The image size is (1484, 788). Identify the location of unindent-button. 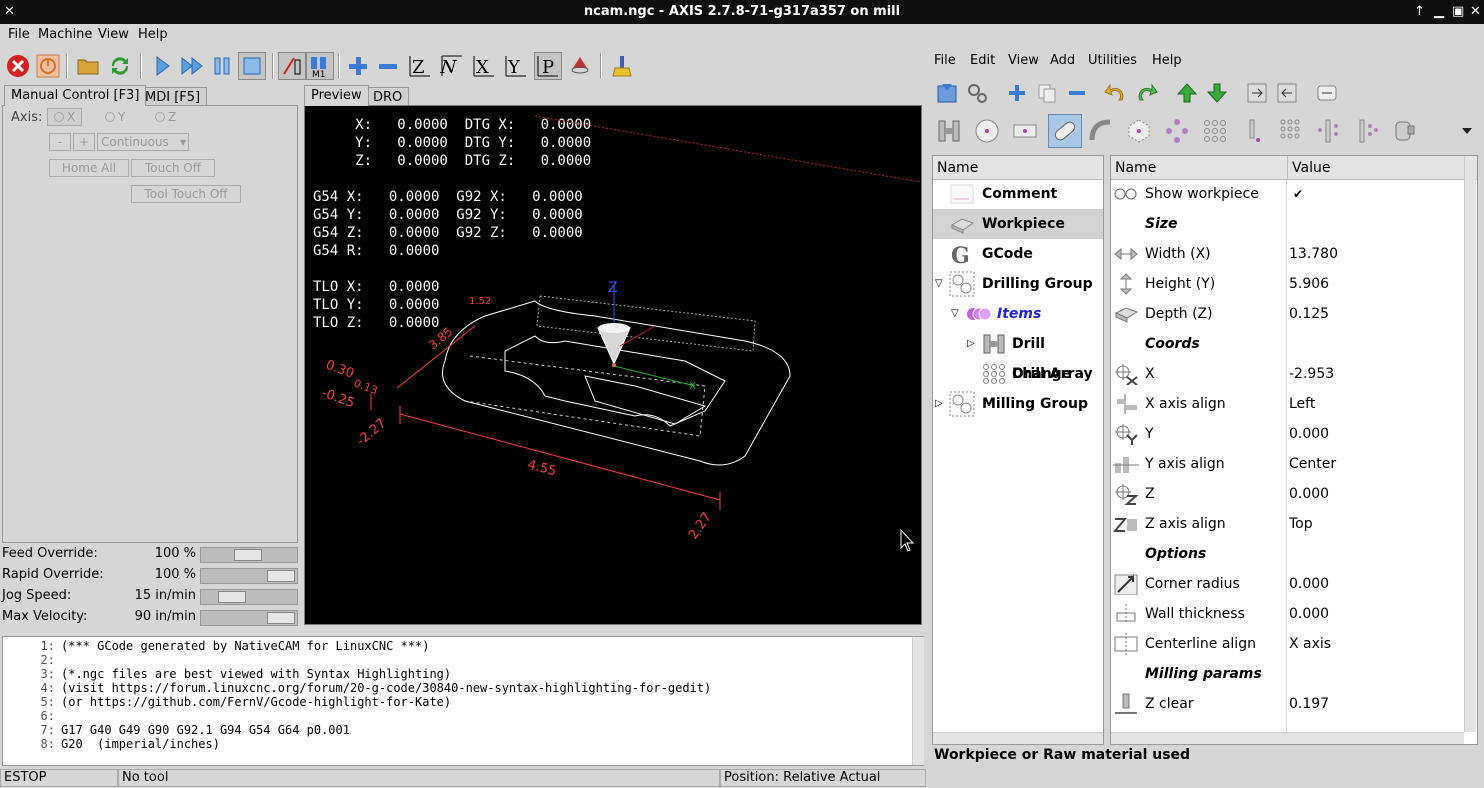
(1287, 93).